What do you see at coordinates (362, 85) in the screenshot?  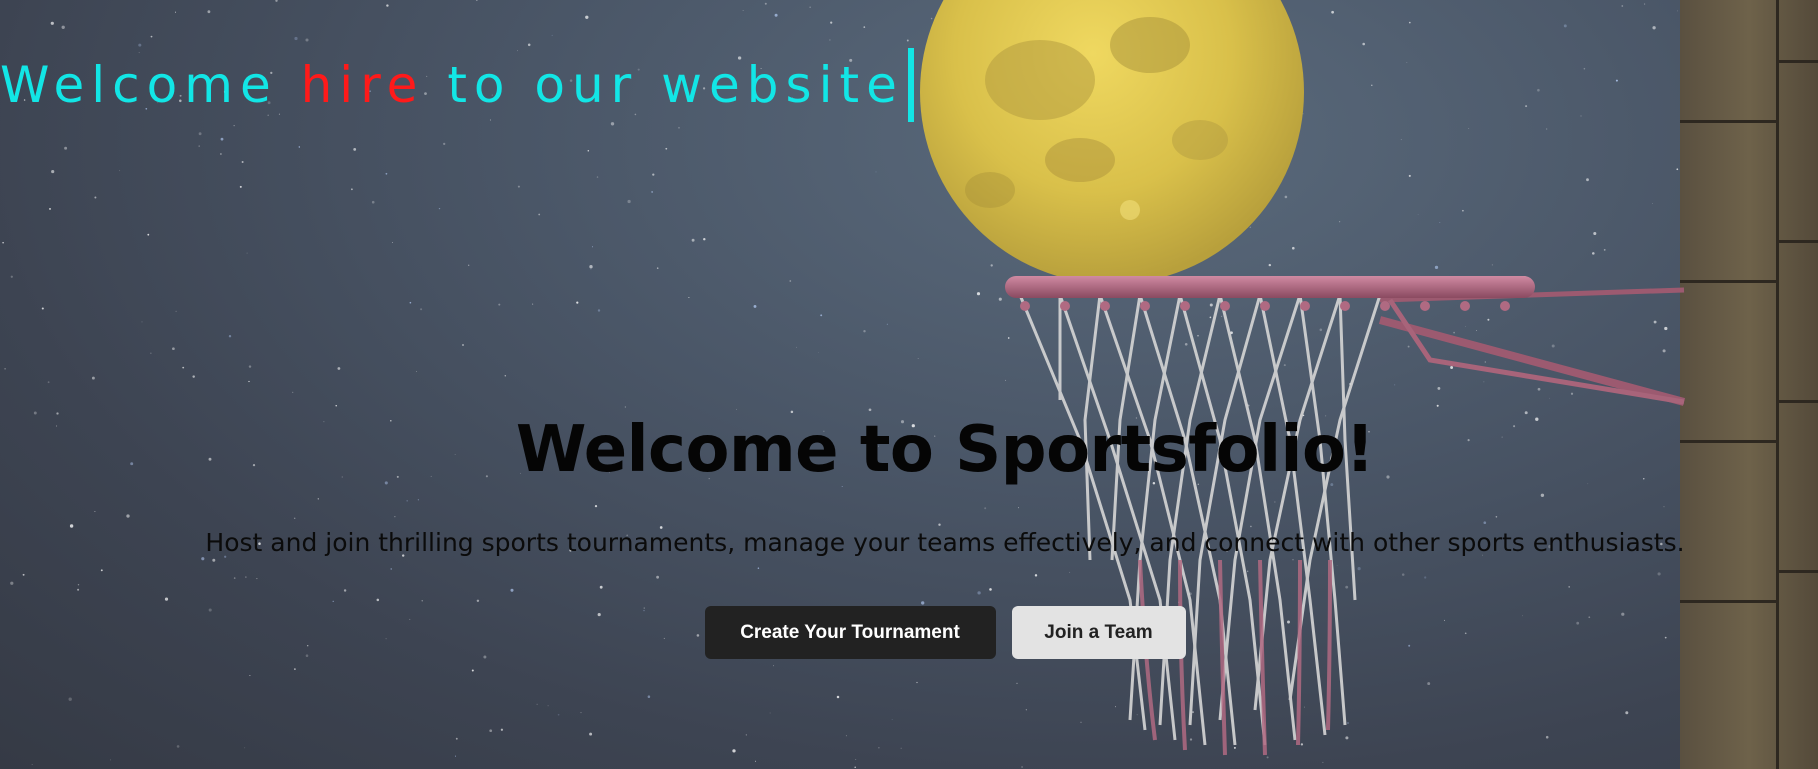 I see `typing-headline-highlight: hire` at bounding box center [362, 85].